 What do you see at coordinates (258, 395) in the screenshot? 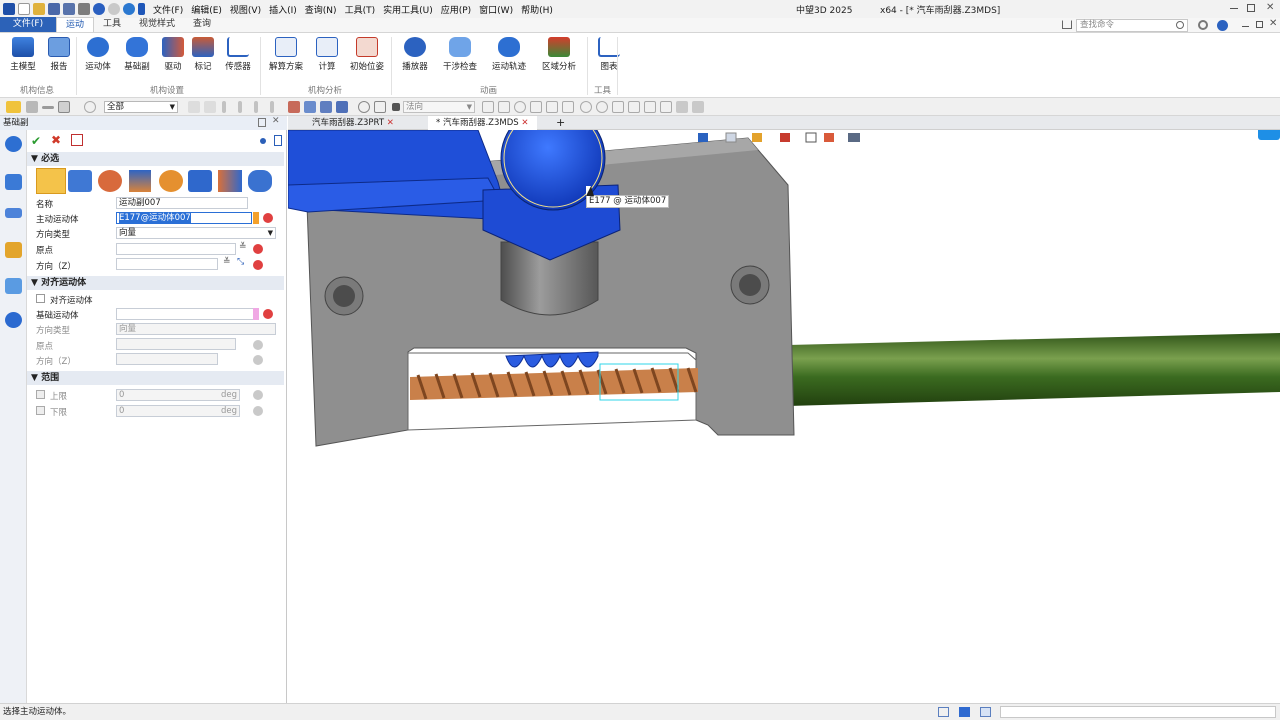
I see `upper-limit-pick-icon` at bounding box center [258, 395].